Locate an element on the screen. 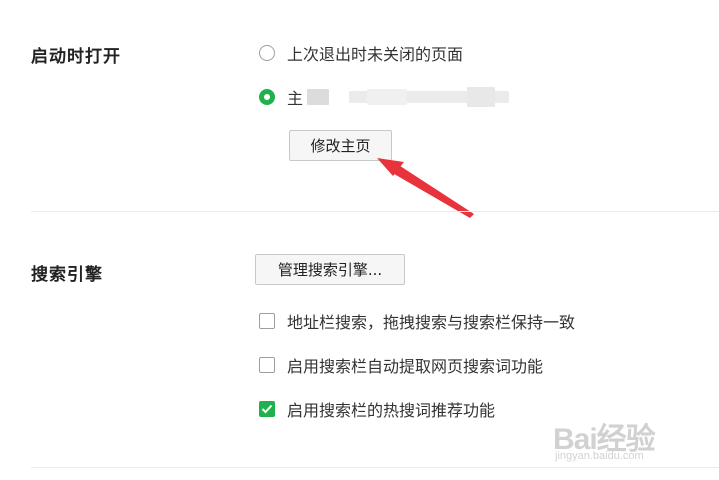 The height and width of the screenshot is (480, 719). search-option-extract: 启用搜索栏自动提取网页搜索词功能 is located at coordinates (401, 365).